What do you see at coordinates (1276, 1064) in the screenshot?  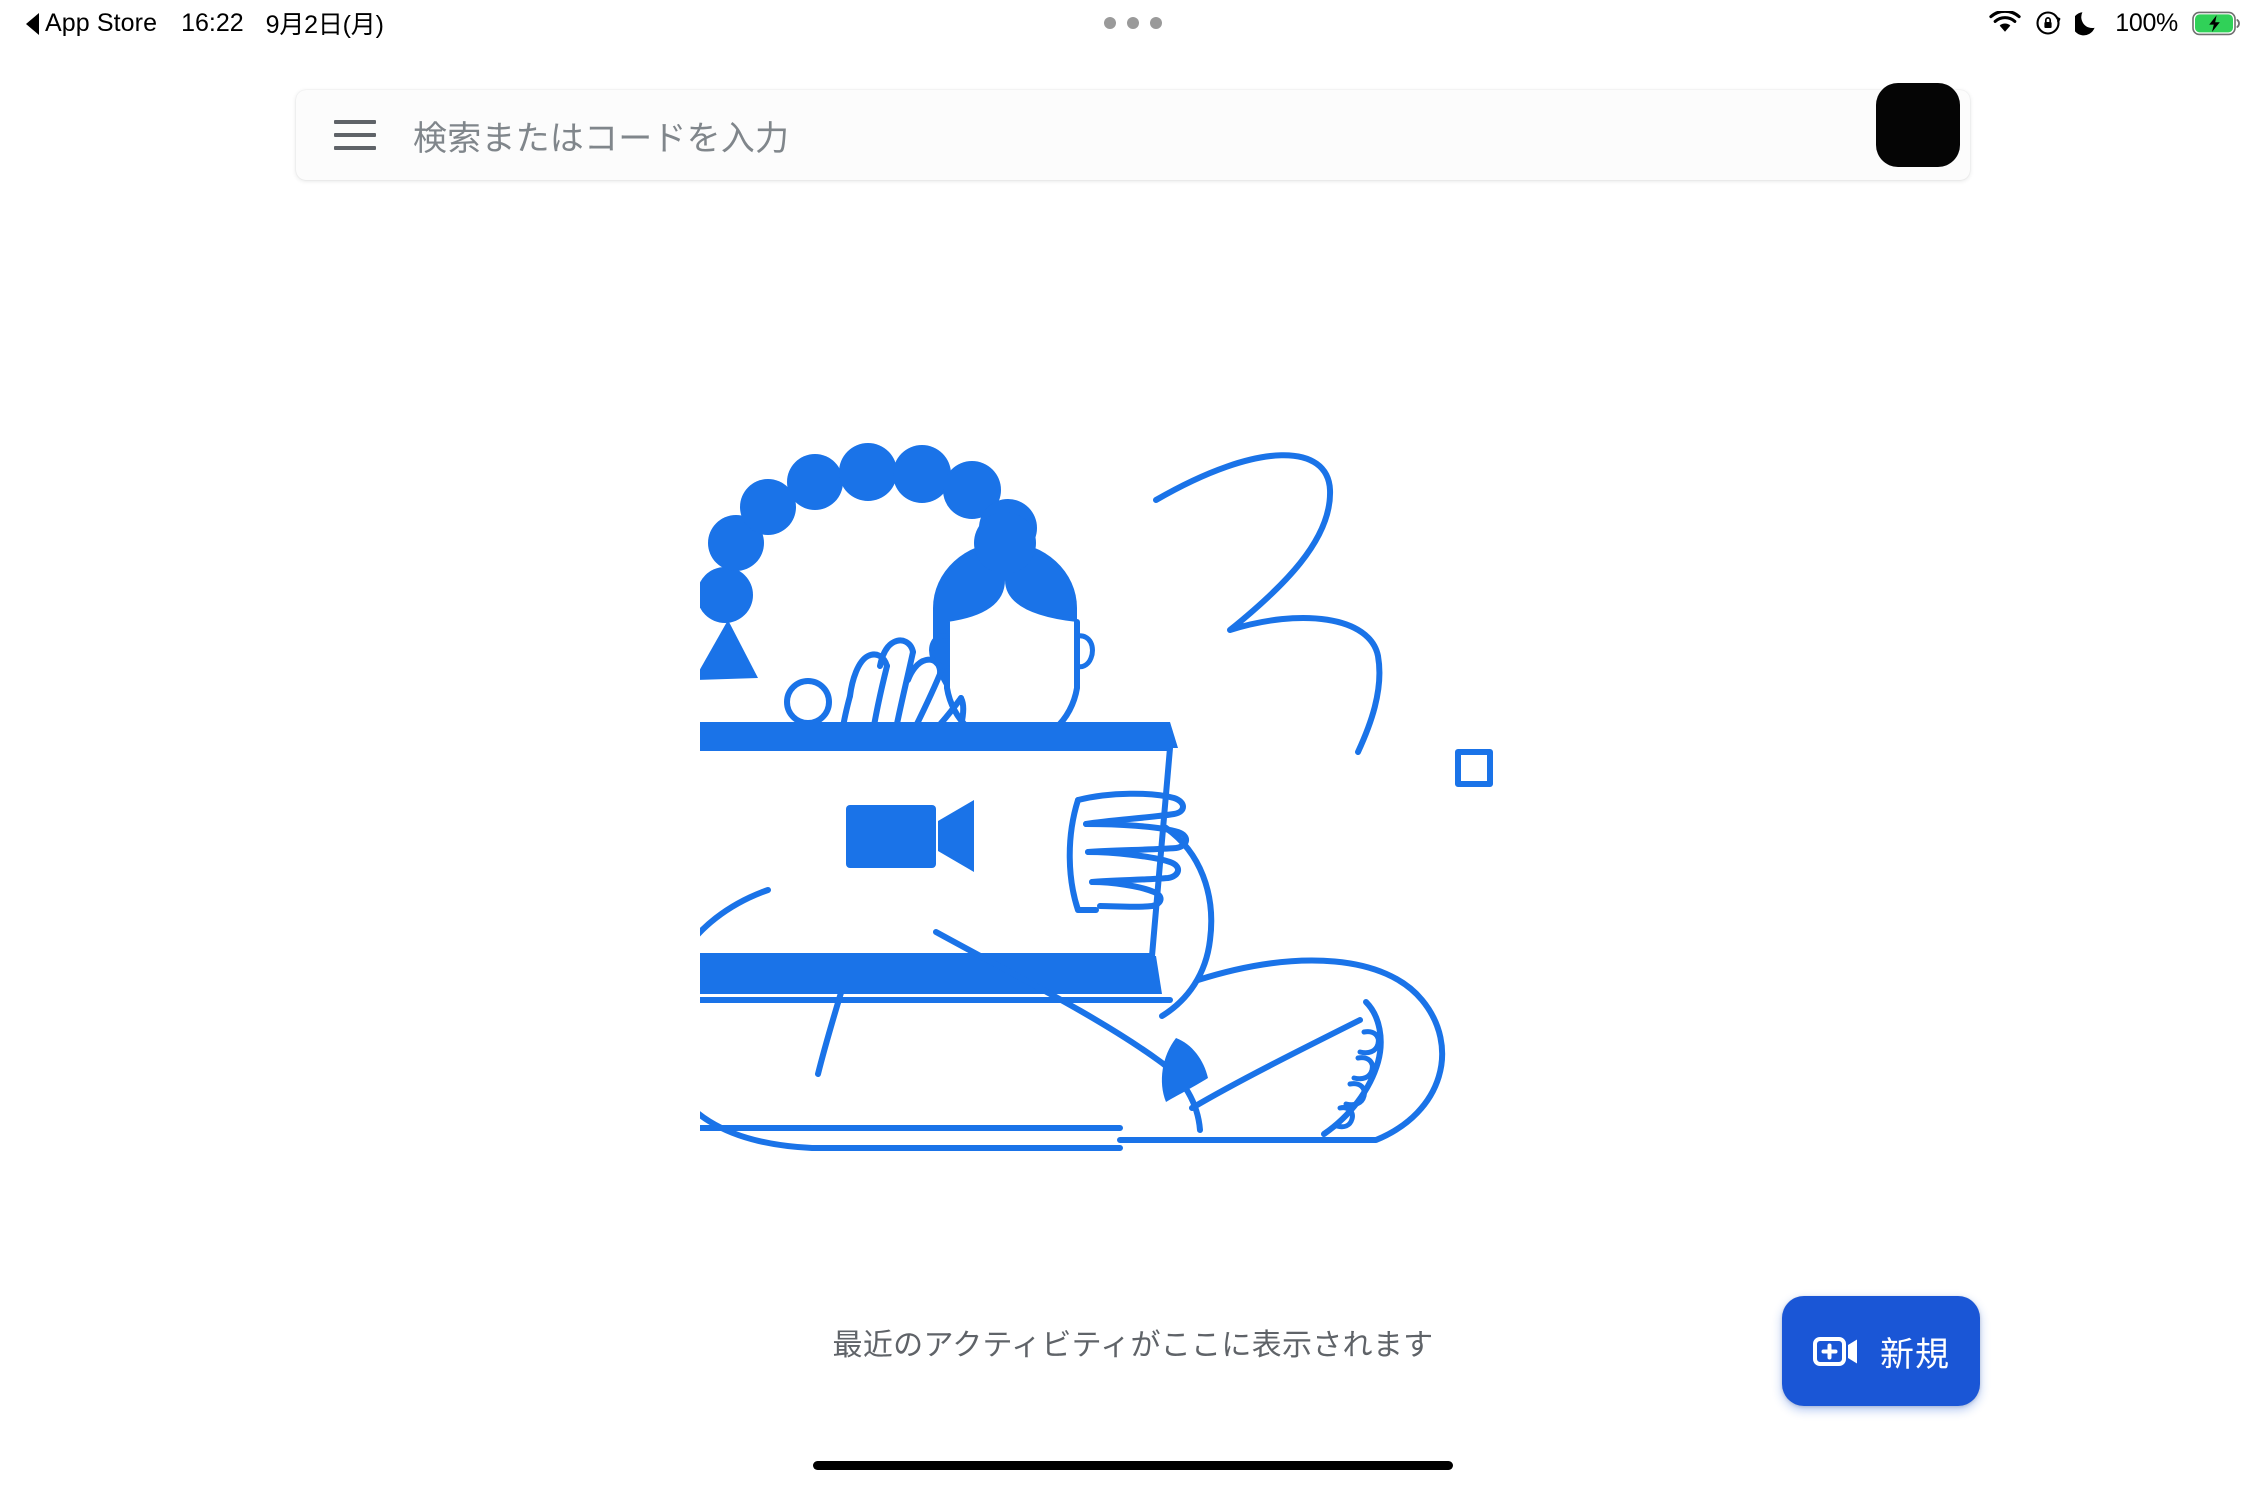 I see `thigh-cross` at bounding box center [1276, 1064].